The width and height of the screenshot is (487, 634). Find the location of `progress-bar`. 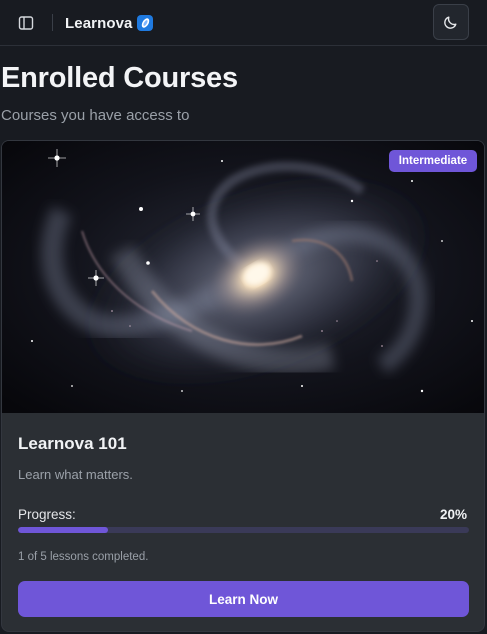

progress-bar is located at coordinates (243, 530).